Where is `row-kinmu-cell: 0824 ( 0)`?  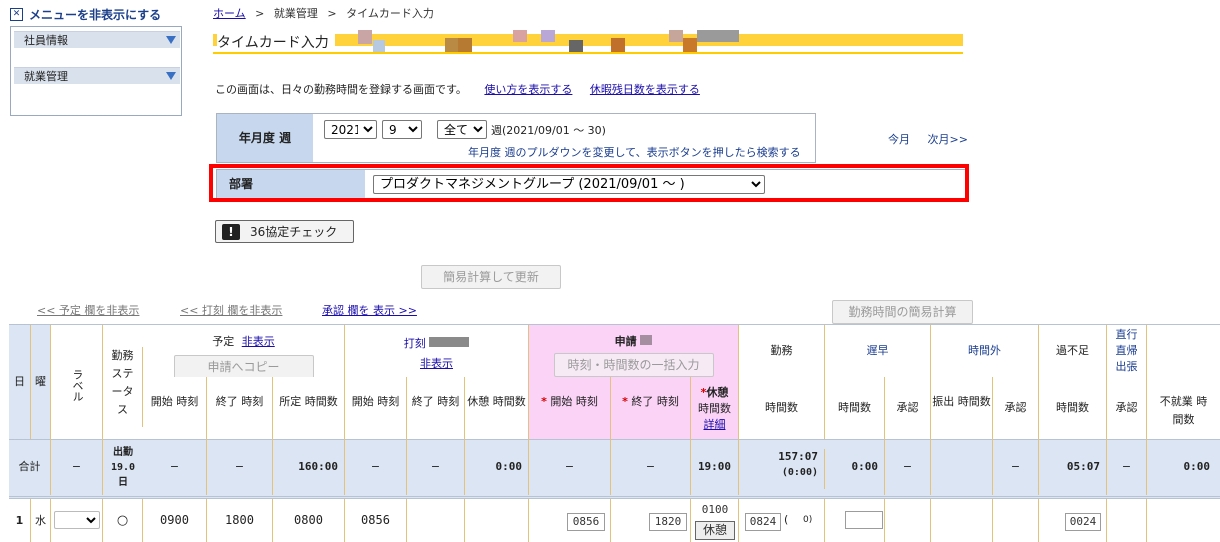
row-kinmu-cell: 0824 ( 0) is located at coordinates (782, 520).